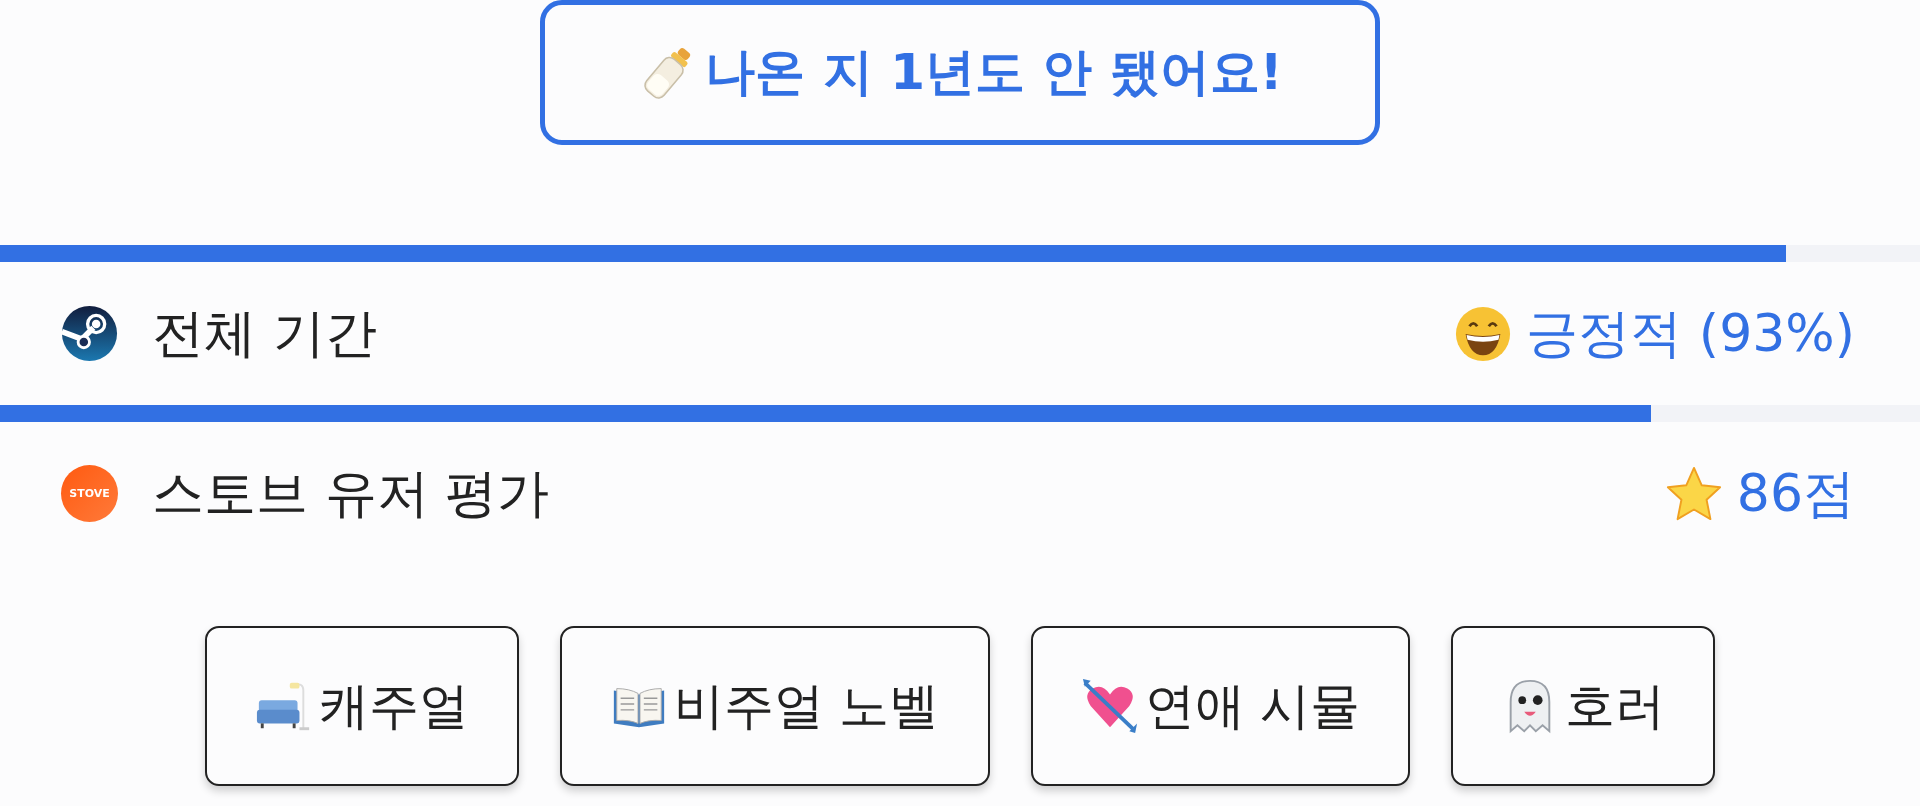 Image resolution: width=1920 pixels, height=806 pixels. Describe the element at coordinates (1220, 706) in the screenshot. I see `genre-tag-button: 연애 시뮬` at that location.